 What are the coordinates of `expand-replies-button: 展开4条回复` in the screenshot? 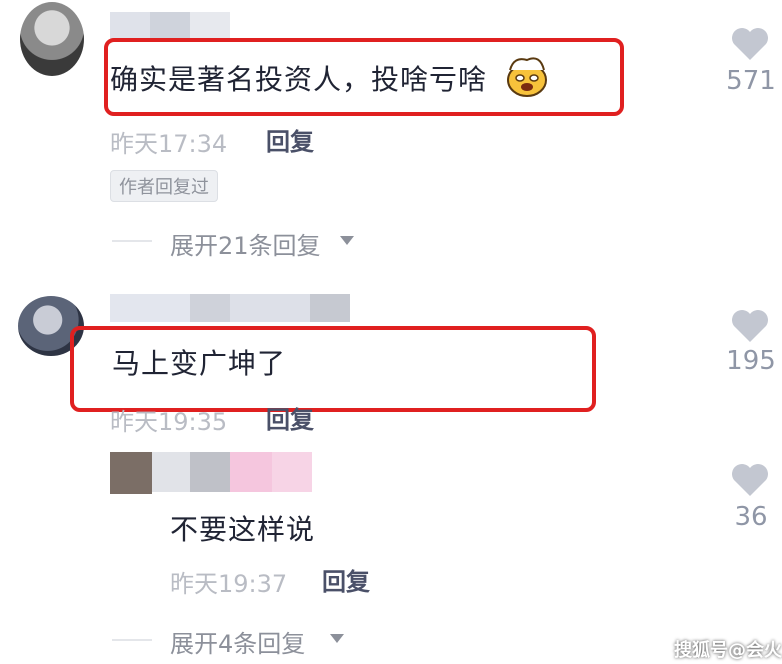 It's located at (237, 641).